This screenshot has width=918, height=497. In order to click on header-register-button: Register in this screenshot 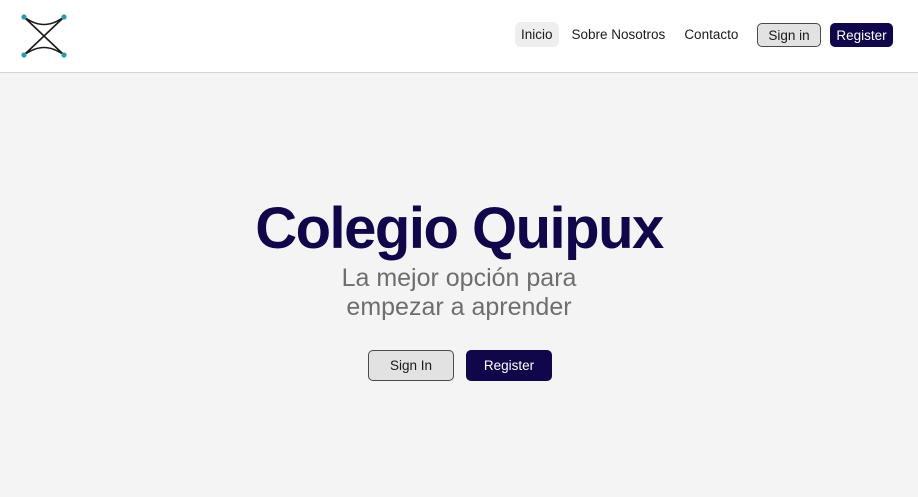, I will do `click(861, 35)`.